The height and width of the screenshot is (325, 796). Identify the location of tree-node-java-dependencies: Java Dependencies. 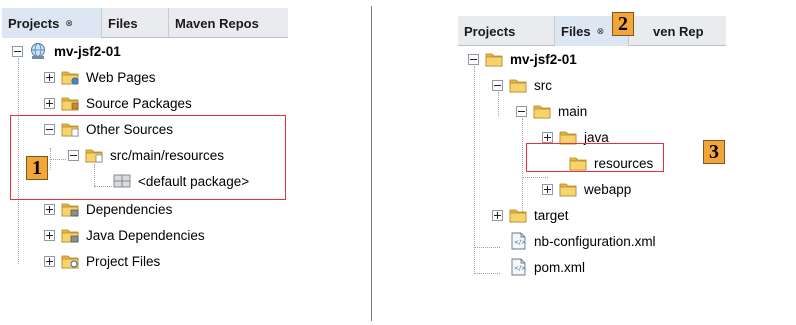
(124, 235).